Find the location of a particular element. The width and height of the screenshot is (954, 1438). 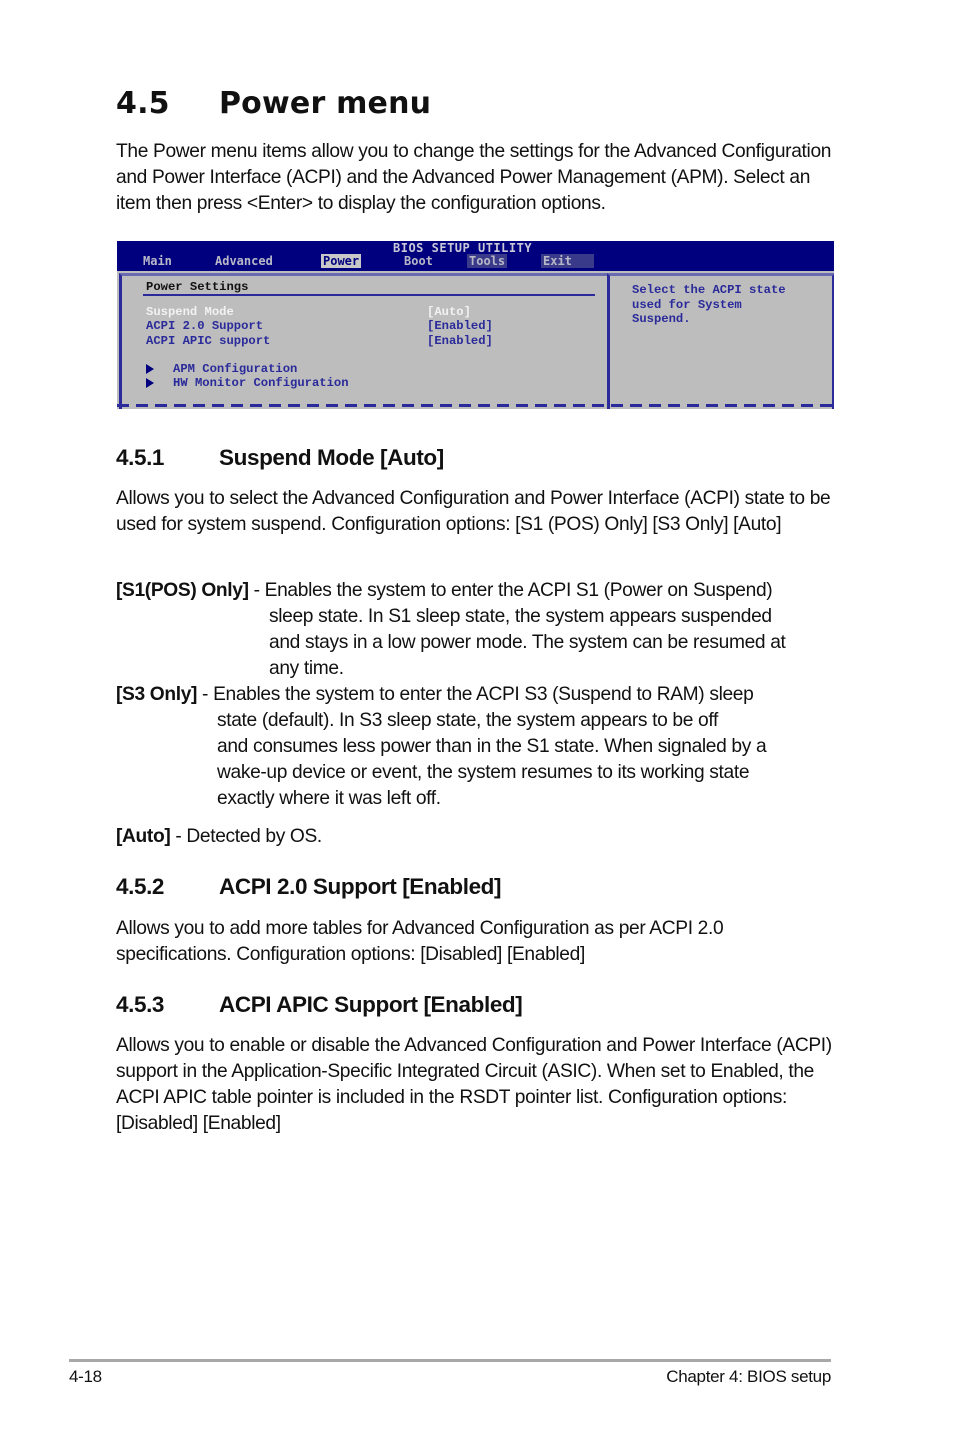

subsection-title: ACPI APIC Support [Enabled] is located at coordinates (371, 1004).